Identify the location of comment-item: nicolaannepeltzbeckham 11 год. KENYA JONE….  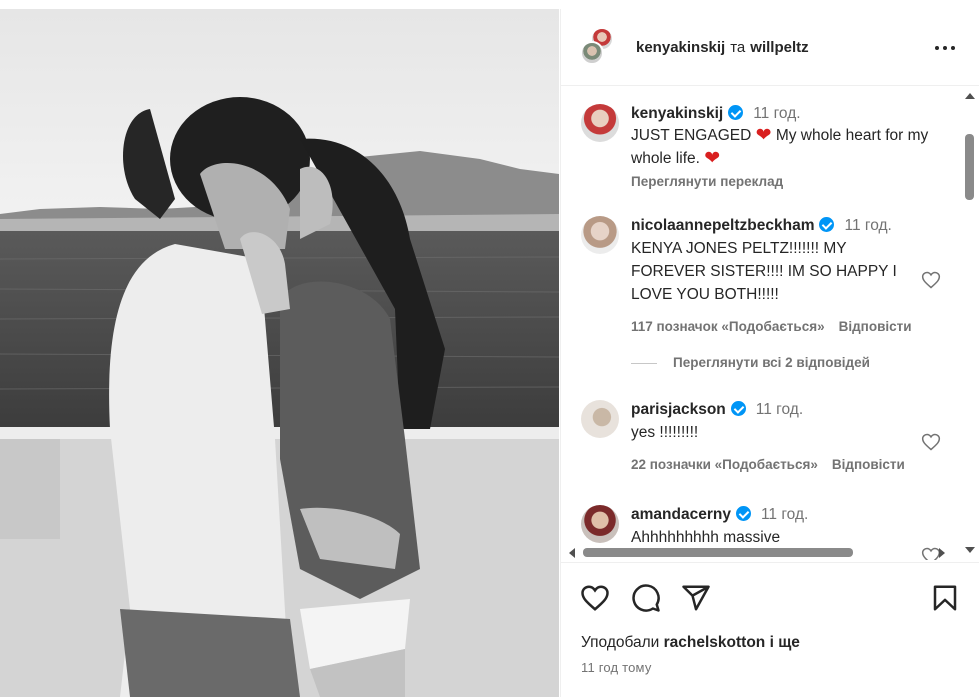
(771, 279).